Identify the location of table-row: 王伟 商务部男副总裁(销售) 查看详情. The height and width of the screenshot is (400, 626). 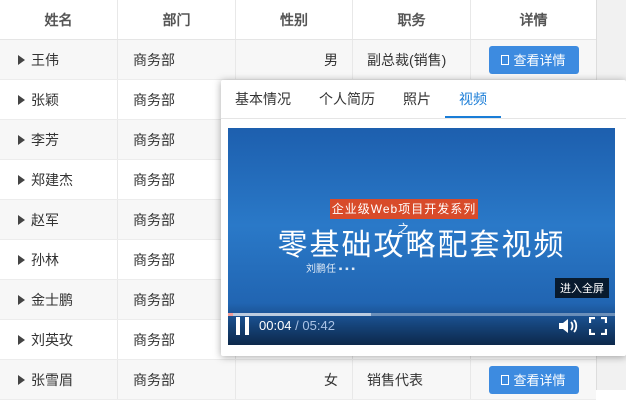
(298, 60).